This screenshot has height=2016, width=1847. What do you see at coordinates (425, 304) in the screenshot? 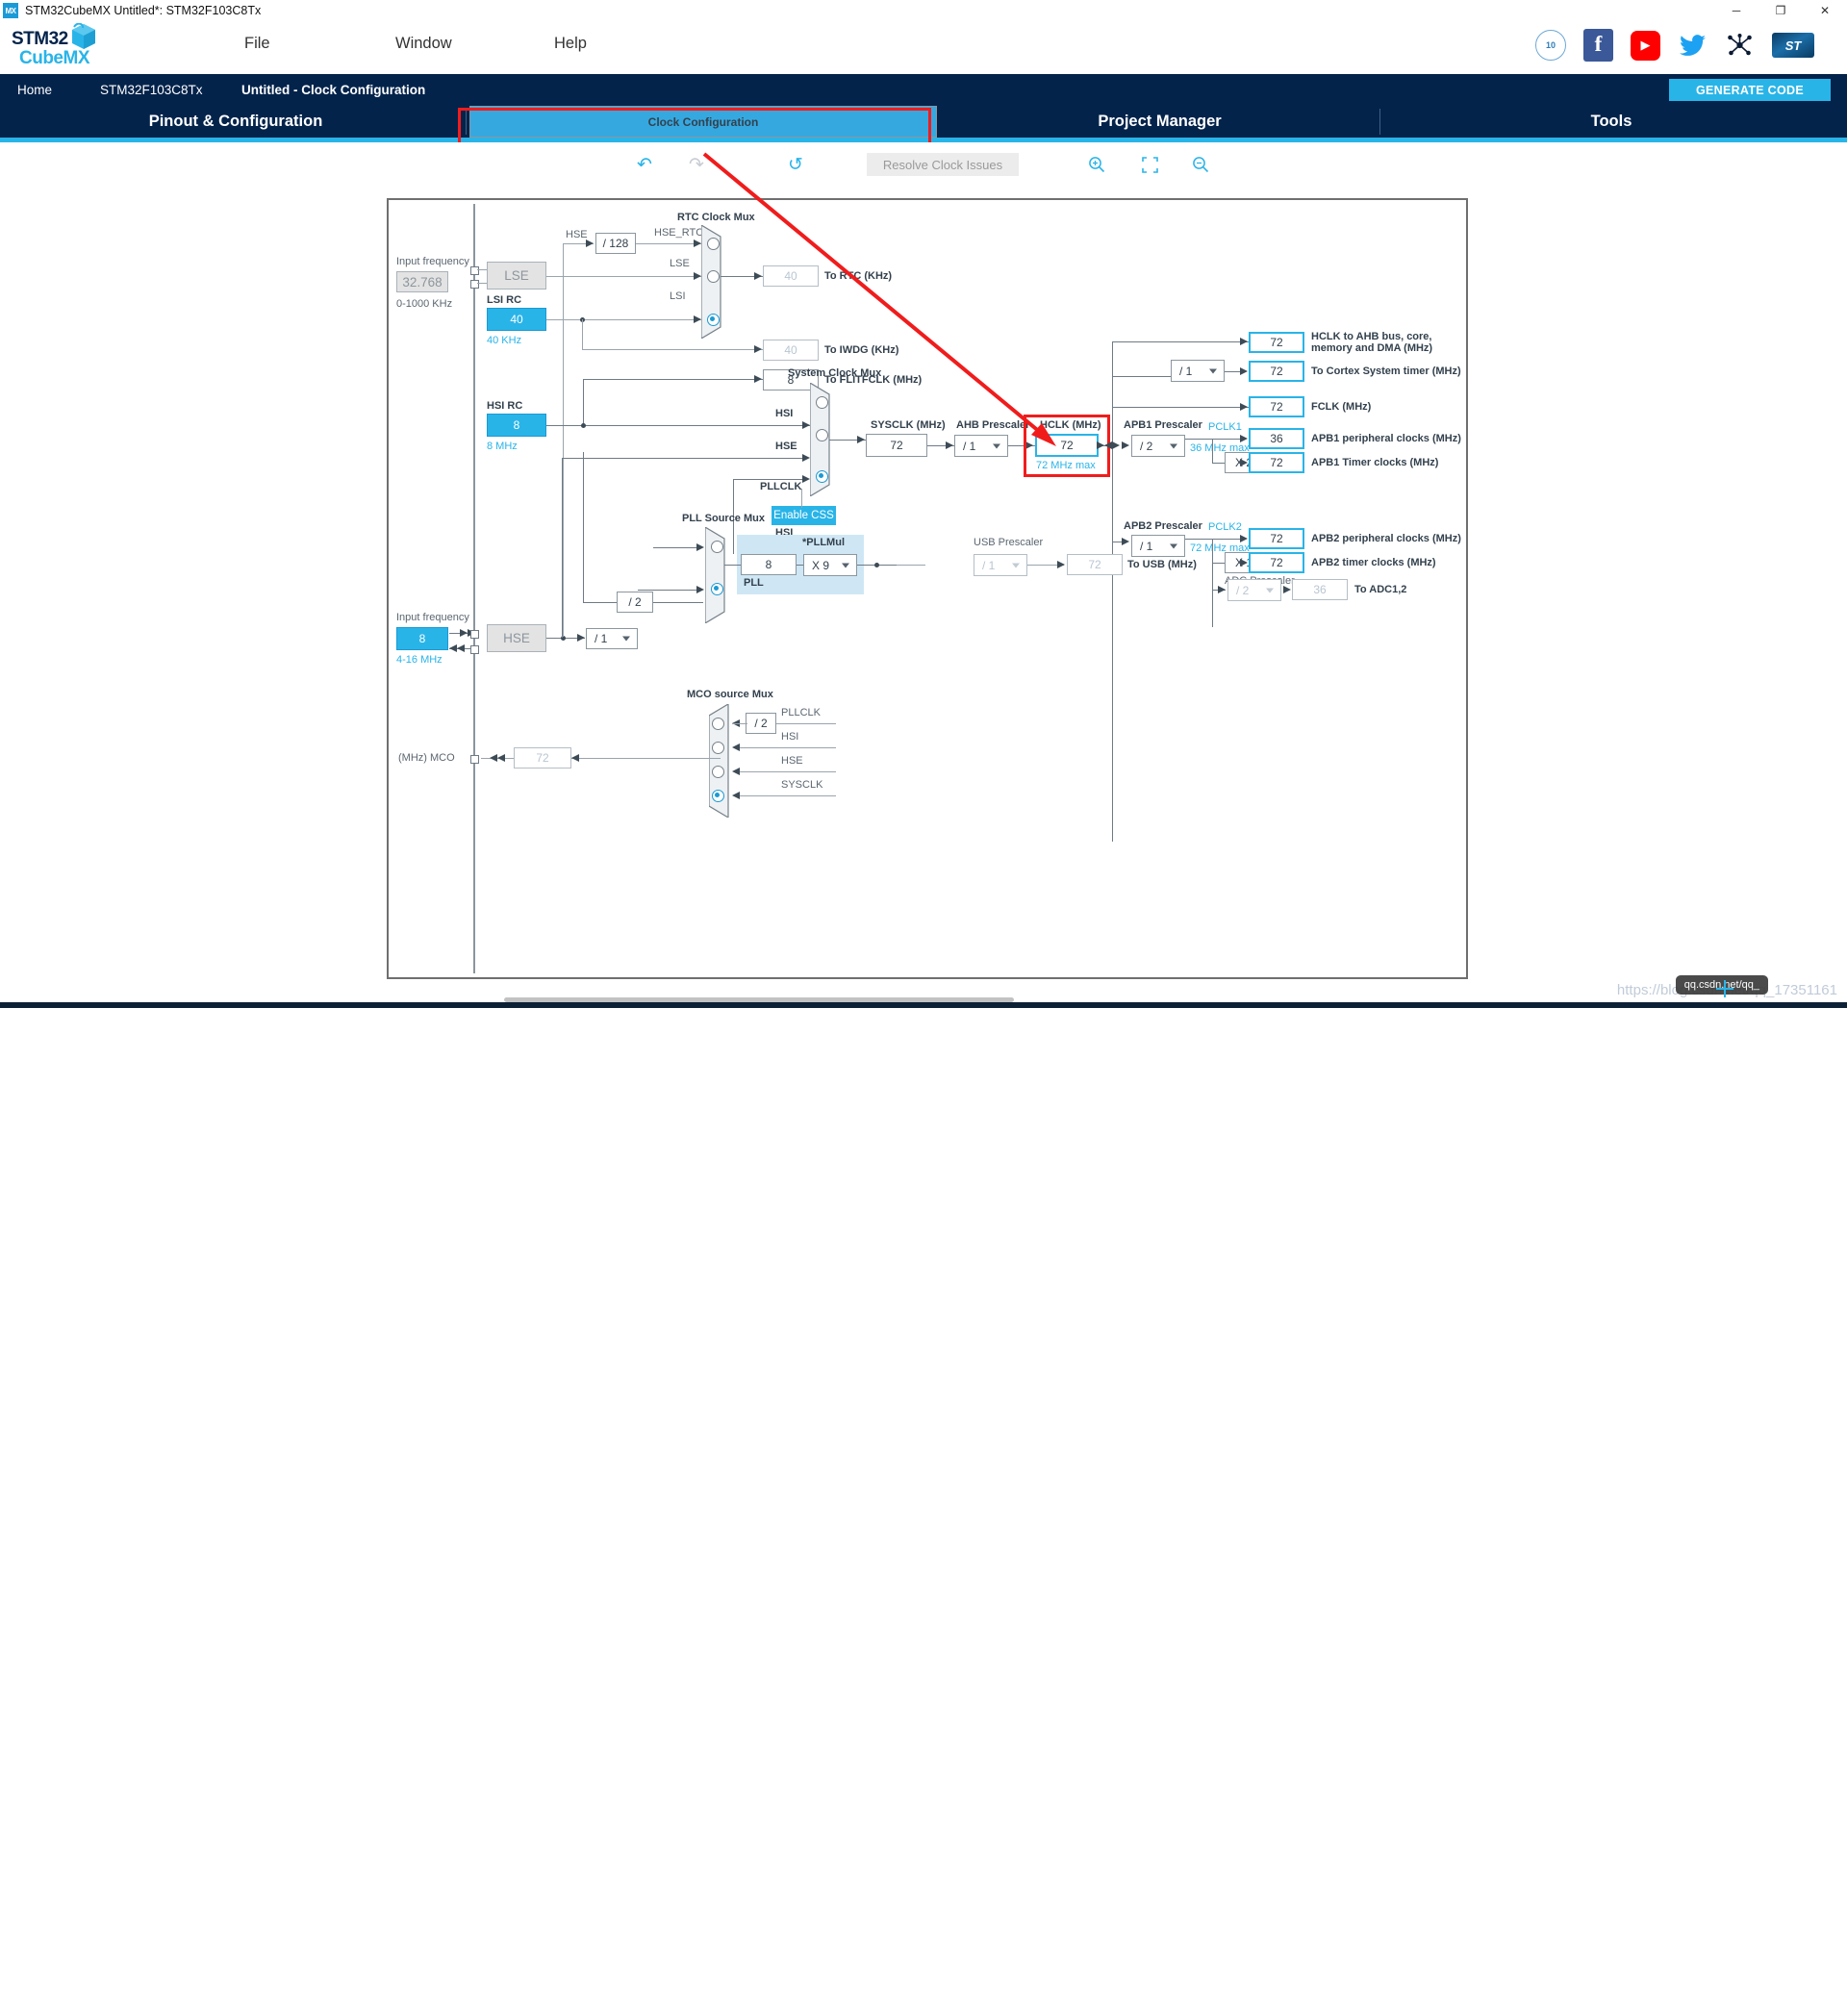
I see `lse-range-label: 0-1000 KHz` at bounding box center [425, 304].